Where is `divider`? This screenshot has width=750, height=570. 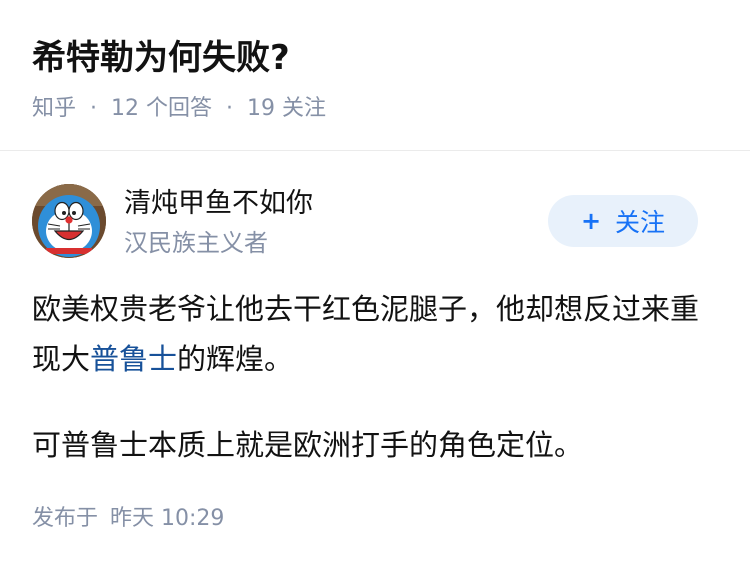 divider is located at coordinates (375, 150).